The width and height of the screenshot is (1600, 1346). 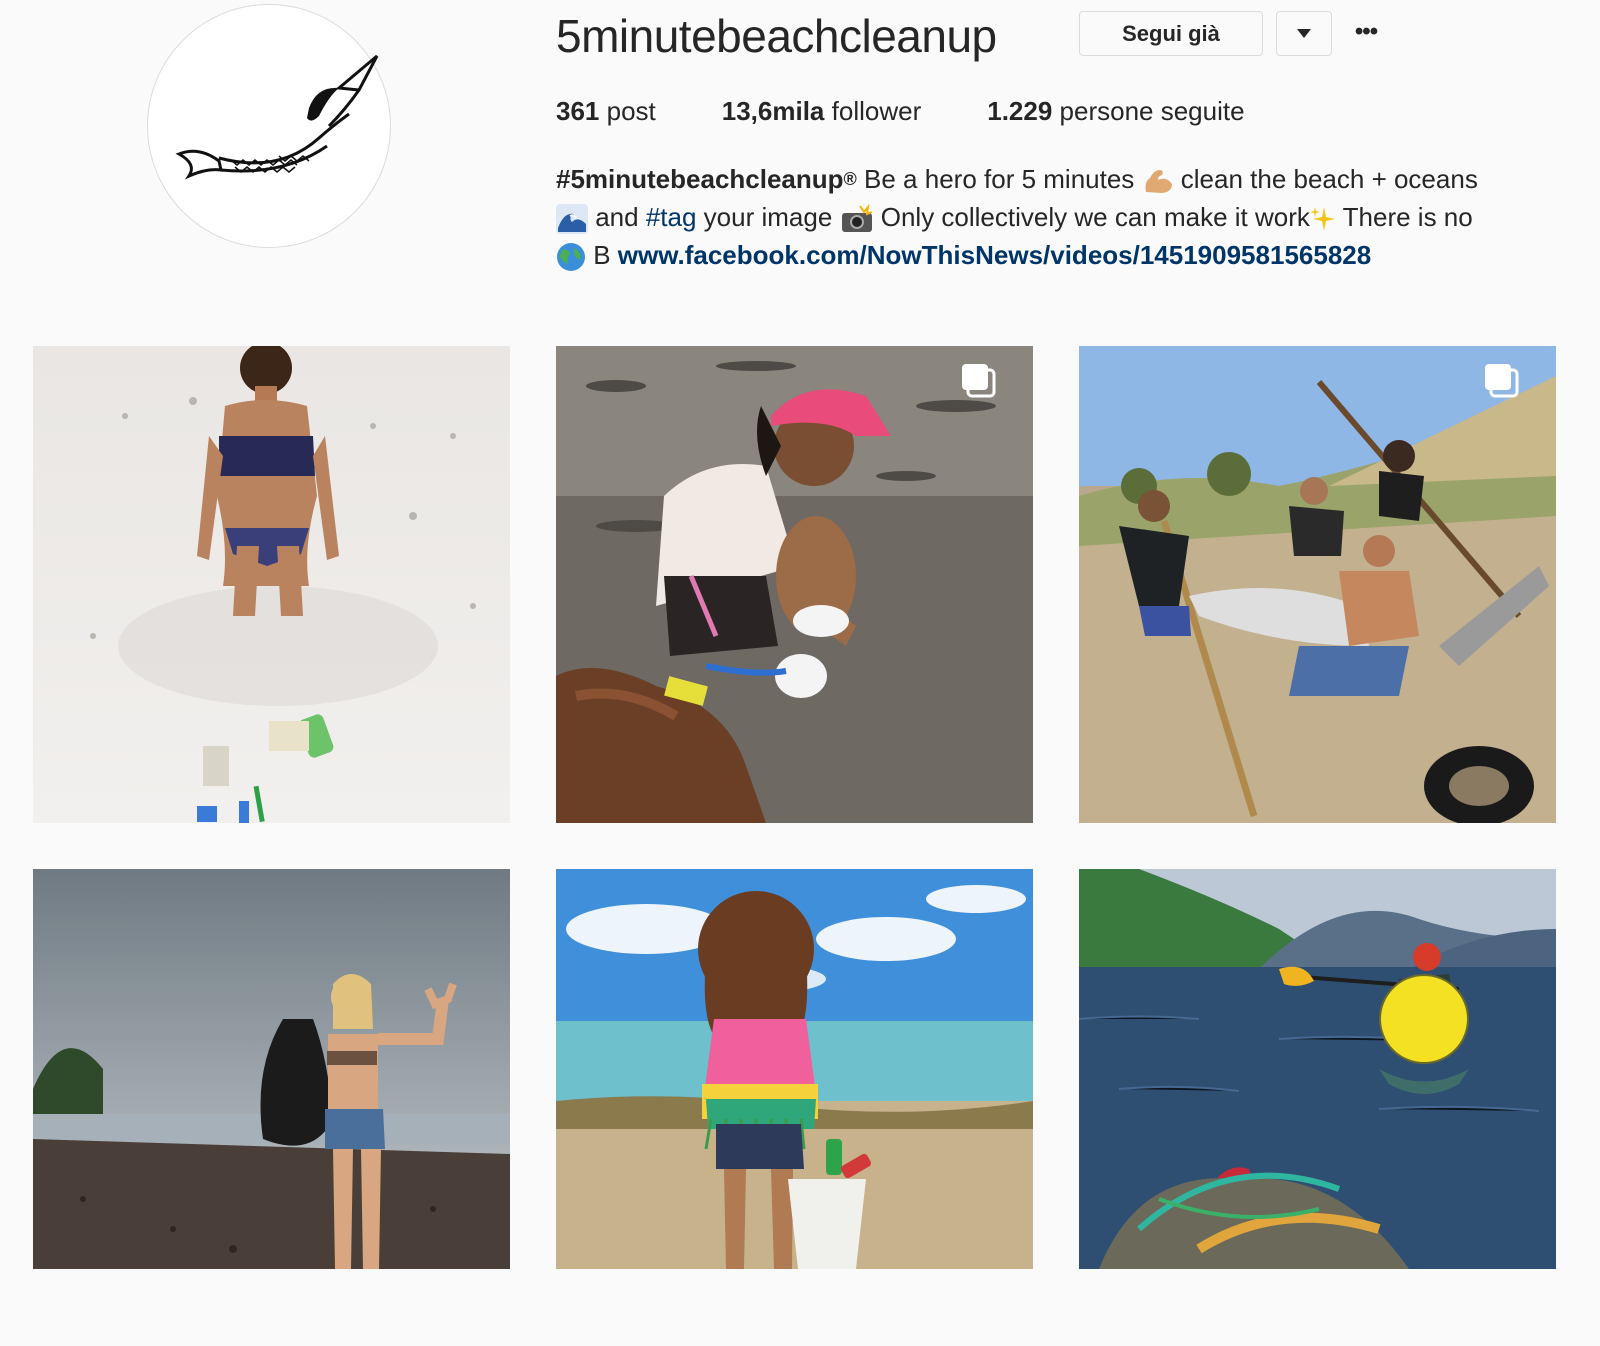 I want to click on suggestions-dropdown-button, so click(x=1304, y=33).